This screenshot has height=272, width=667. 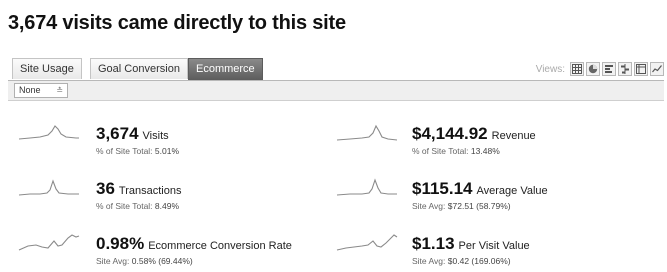 What do you see at coordinates (150, 191) in the screenshot?
I see `metric-label: Transactions` at bounding box center [150, 191].